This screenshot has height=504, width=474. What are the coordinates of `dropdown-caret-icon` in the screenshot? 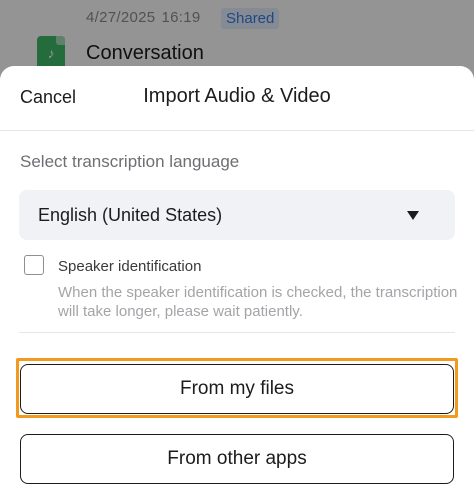 It's located at (413, 215).